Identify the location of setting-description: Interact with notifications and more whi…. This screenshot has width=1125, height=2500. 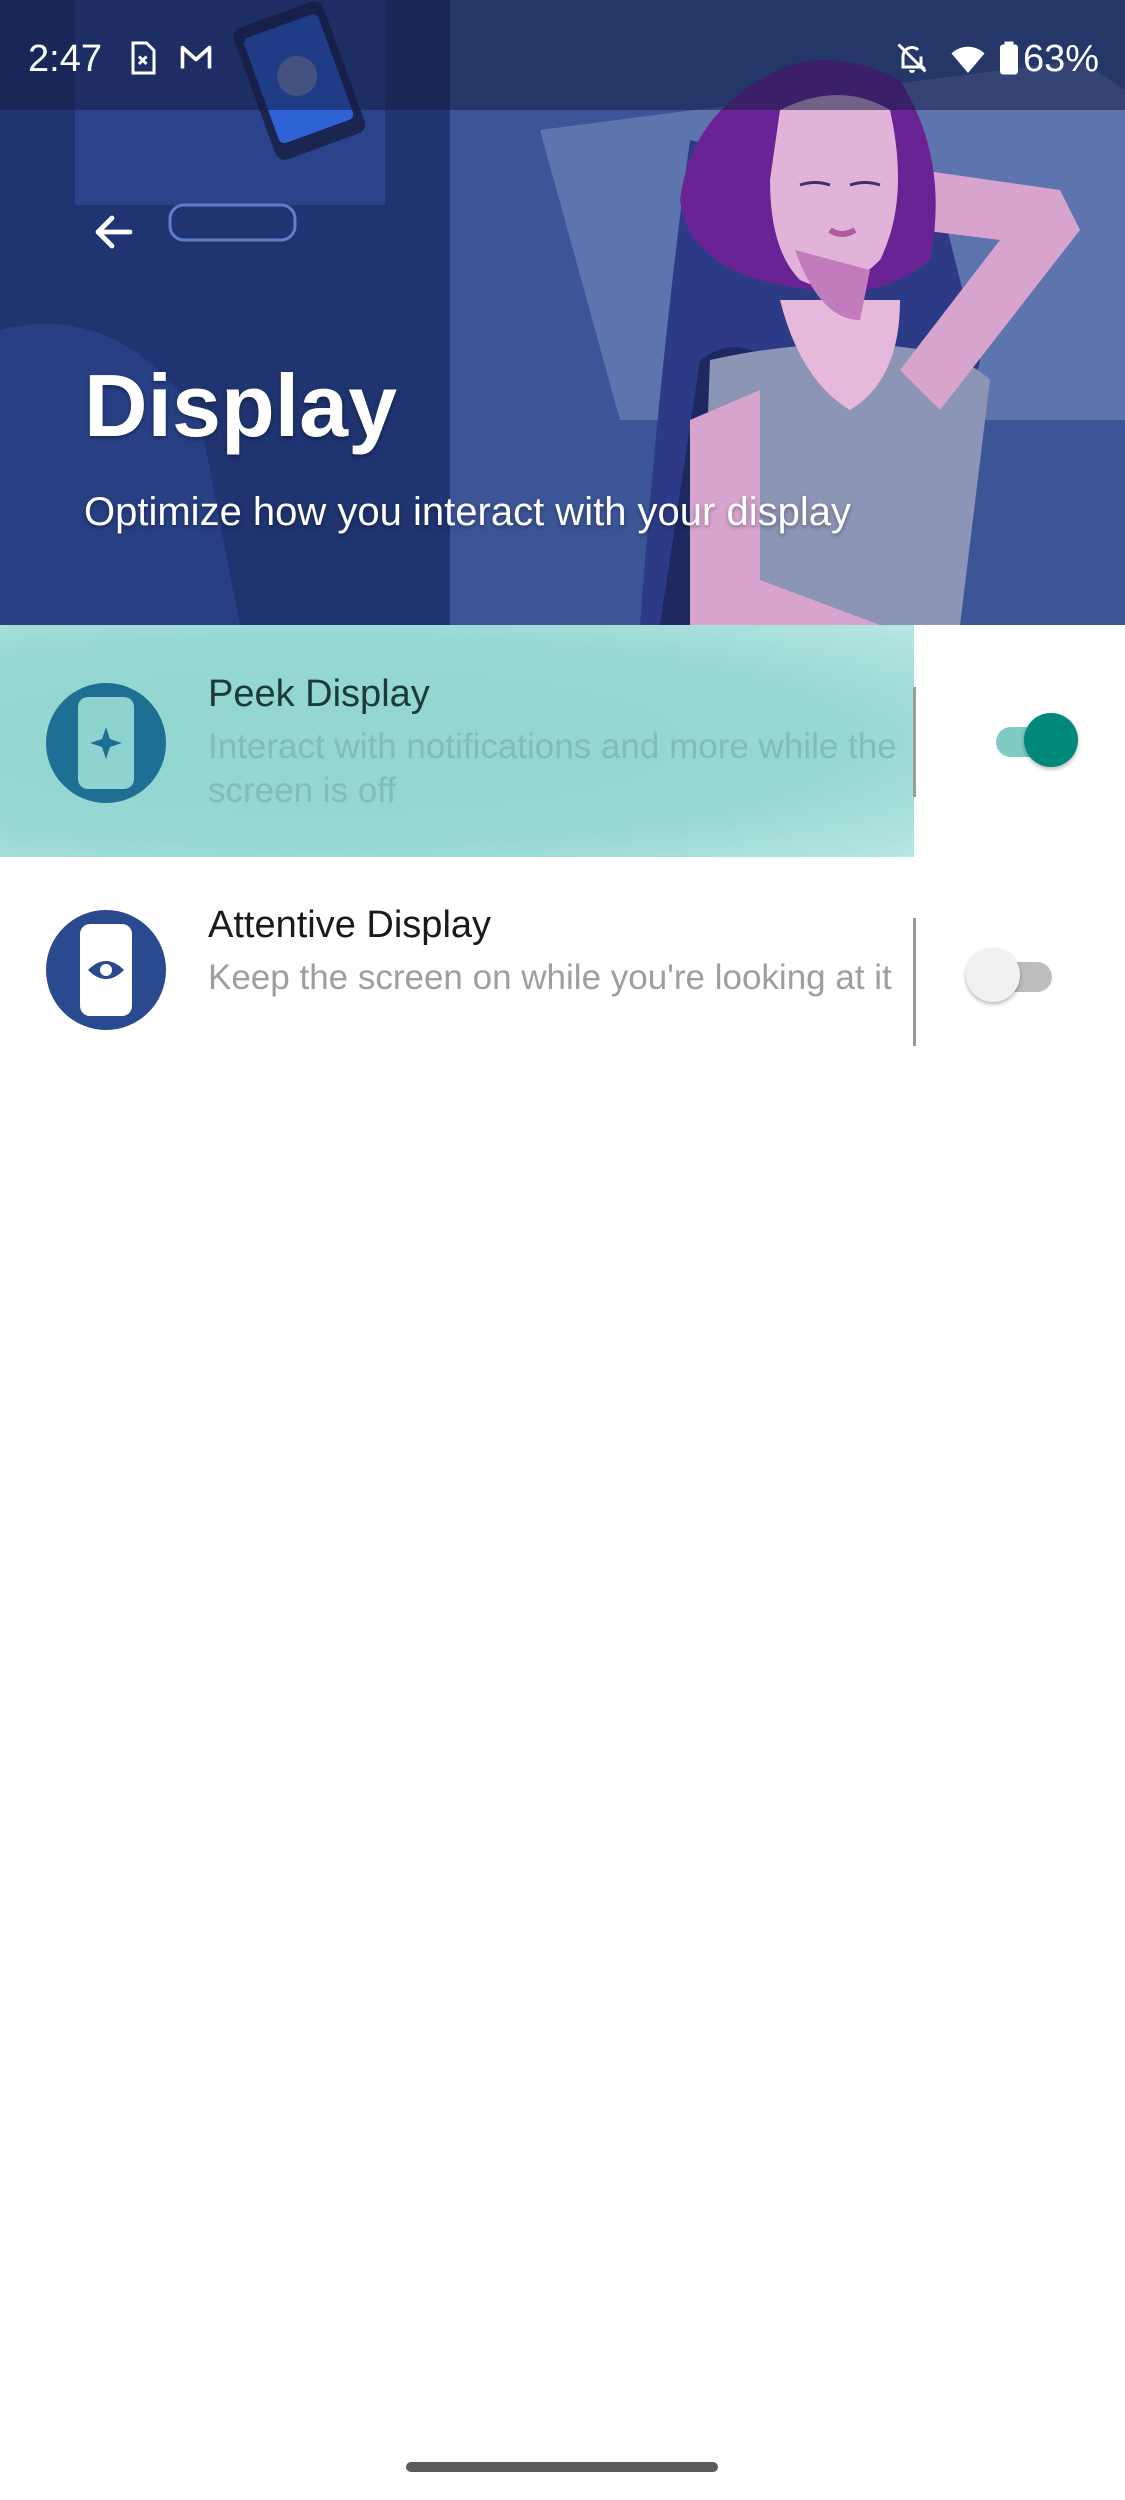
(552, 768).